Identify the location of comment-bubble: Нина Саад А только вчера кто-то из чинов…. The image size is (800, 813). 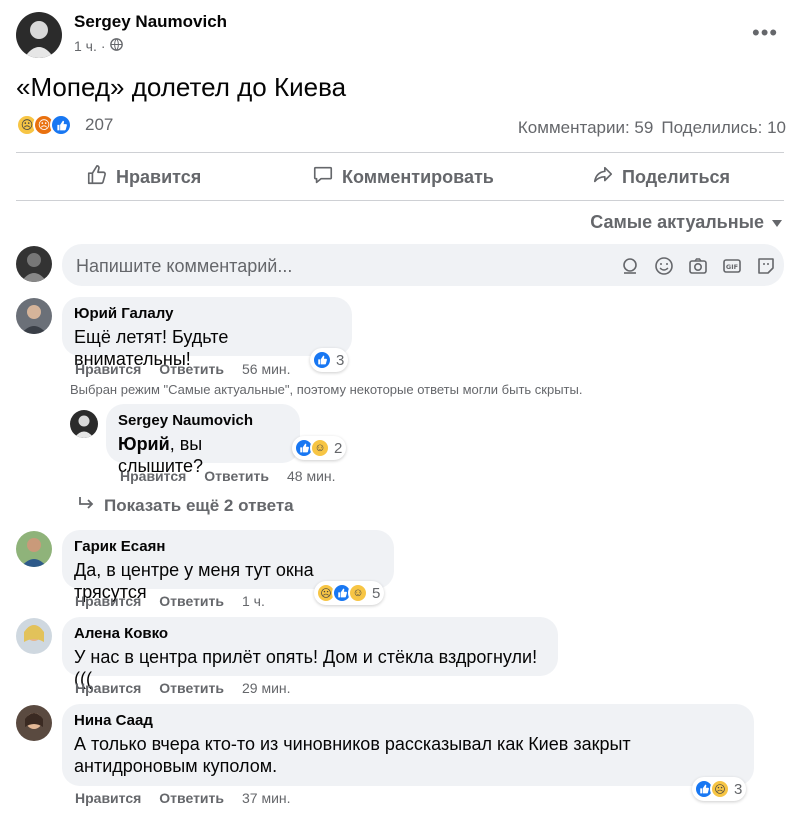
(408, 745).